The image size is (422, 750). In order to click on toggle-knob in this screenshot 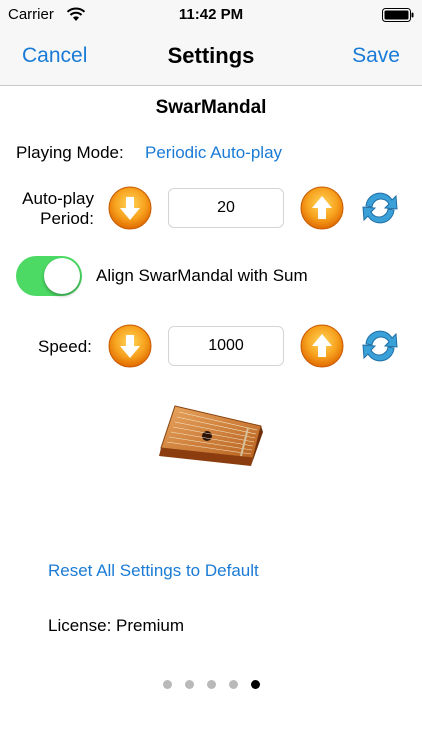, I will do `click(62, 276)`.